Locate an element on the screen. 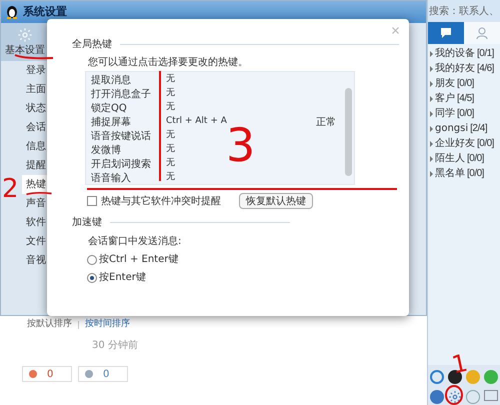  hotkey-row: 语音输入 无 is located at coordinates (220, 178).